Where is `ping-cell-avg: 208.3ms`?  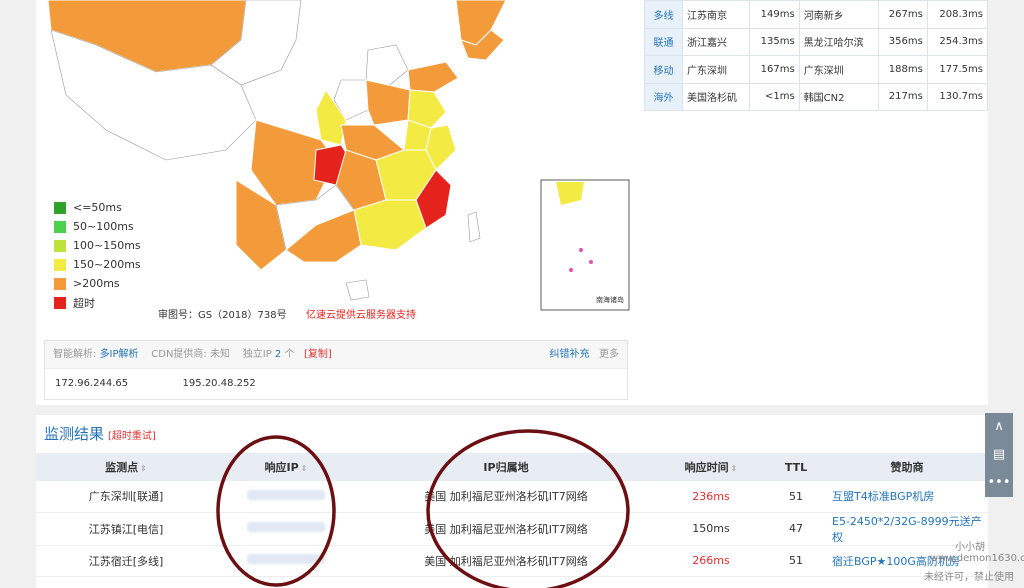 ping-cell-avg: 208.3ms is located at coordinates (957, 14).